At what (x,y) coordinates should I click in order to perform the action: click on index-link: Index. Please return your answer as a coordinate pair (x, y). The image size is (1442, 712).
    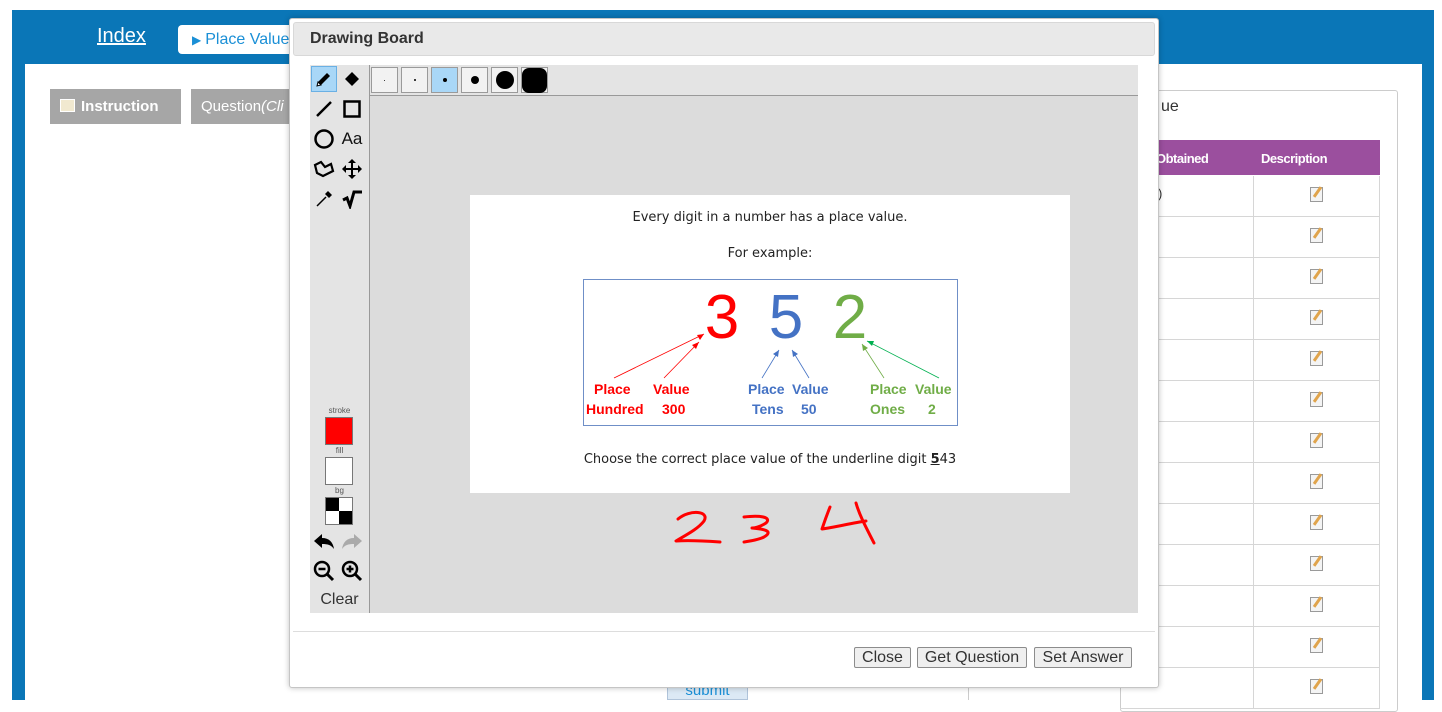
    Looking at the image, I should click on (121, 36).